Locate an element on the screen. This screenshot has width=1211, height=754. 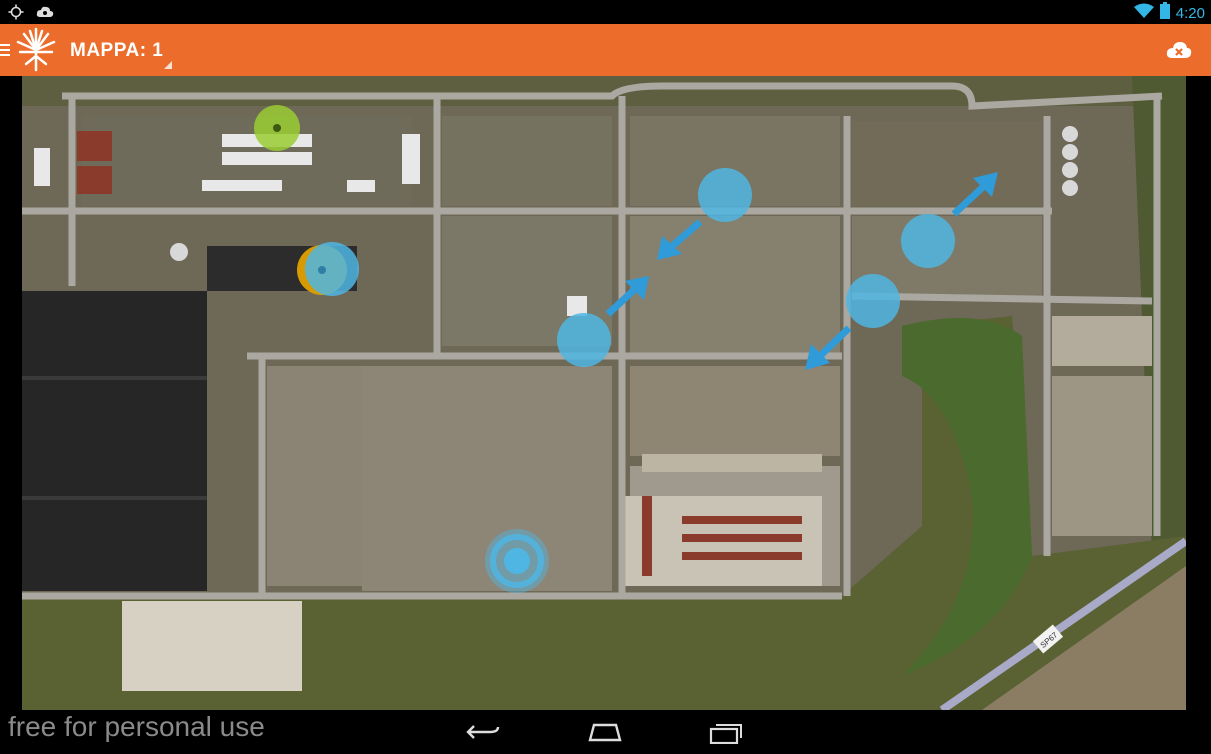
status-bar: 4:20 is located at coordinates (605, 12).